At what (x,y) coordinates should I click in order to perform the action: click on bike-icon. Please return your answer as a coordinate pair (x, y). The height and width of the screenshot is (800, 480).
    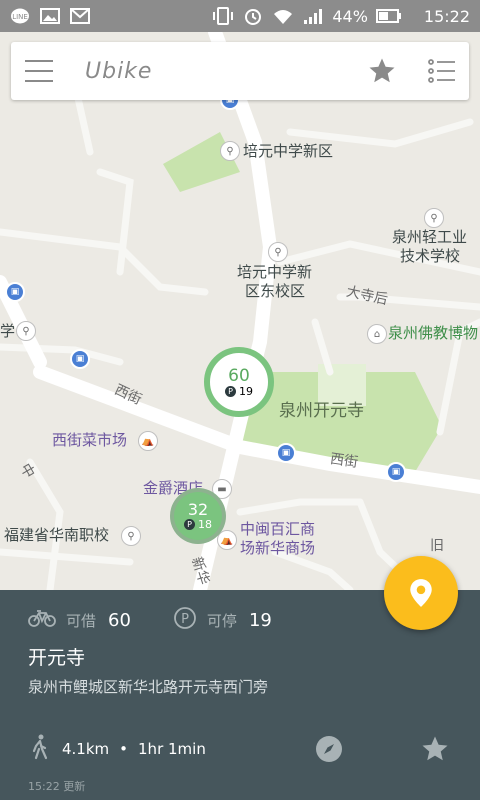
    Looking at the image, I should click on (42, 620).